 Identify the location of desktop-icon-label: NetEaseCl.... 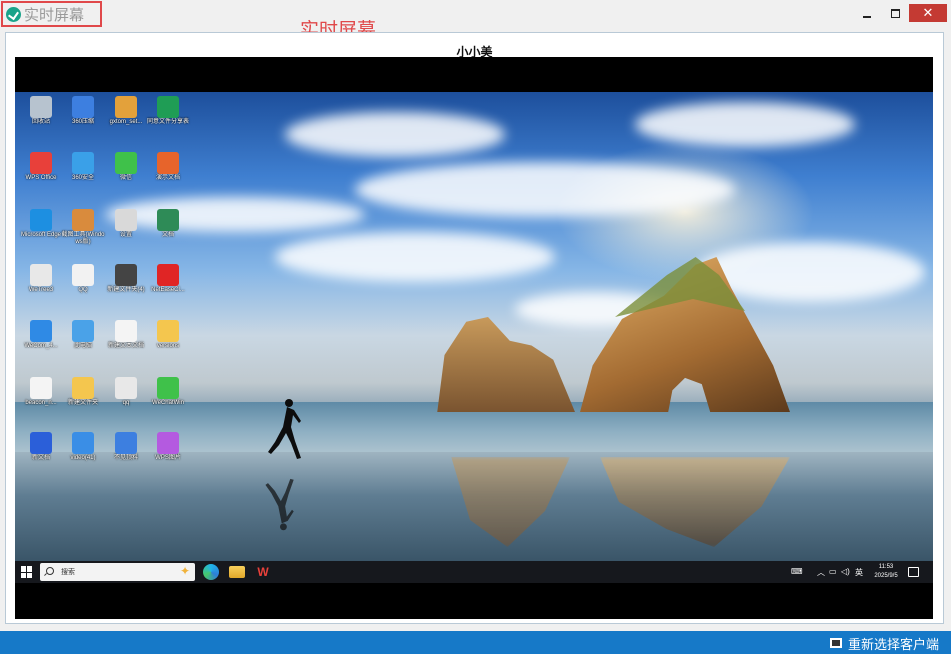
(168, 290).